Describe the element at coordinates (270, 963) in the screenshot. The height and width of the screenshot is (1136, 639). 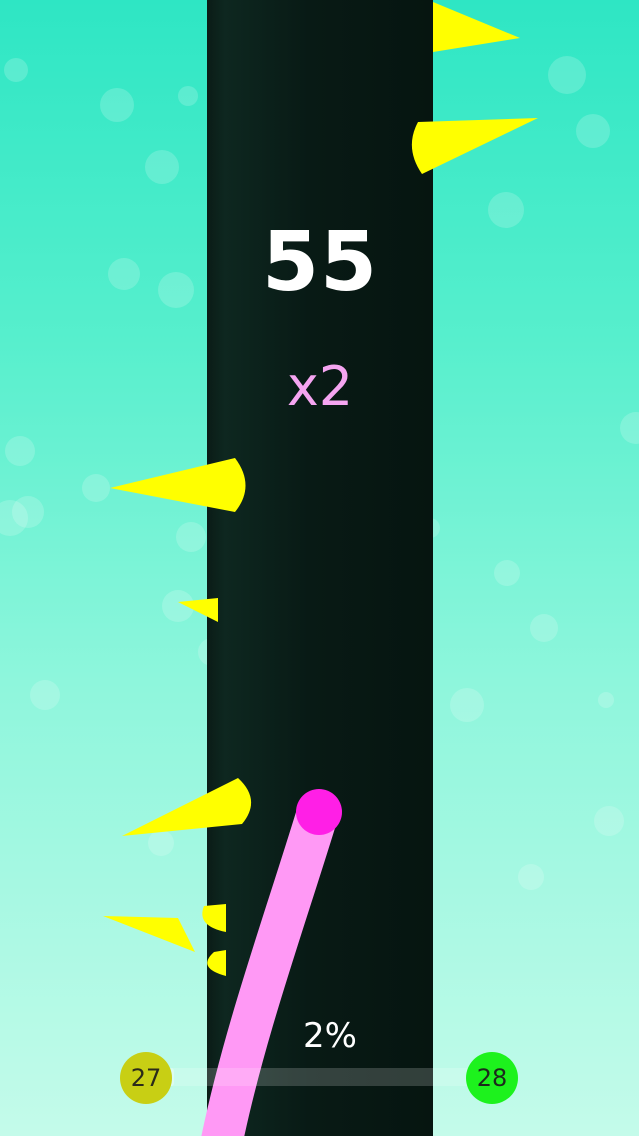
I see `player-trail` at that location.